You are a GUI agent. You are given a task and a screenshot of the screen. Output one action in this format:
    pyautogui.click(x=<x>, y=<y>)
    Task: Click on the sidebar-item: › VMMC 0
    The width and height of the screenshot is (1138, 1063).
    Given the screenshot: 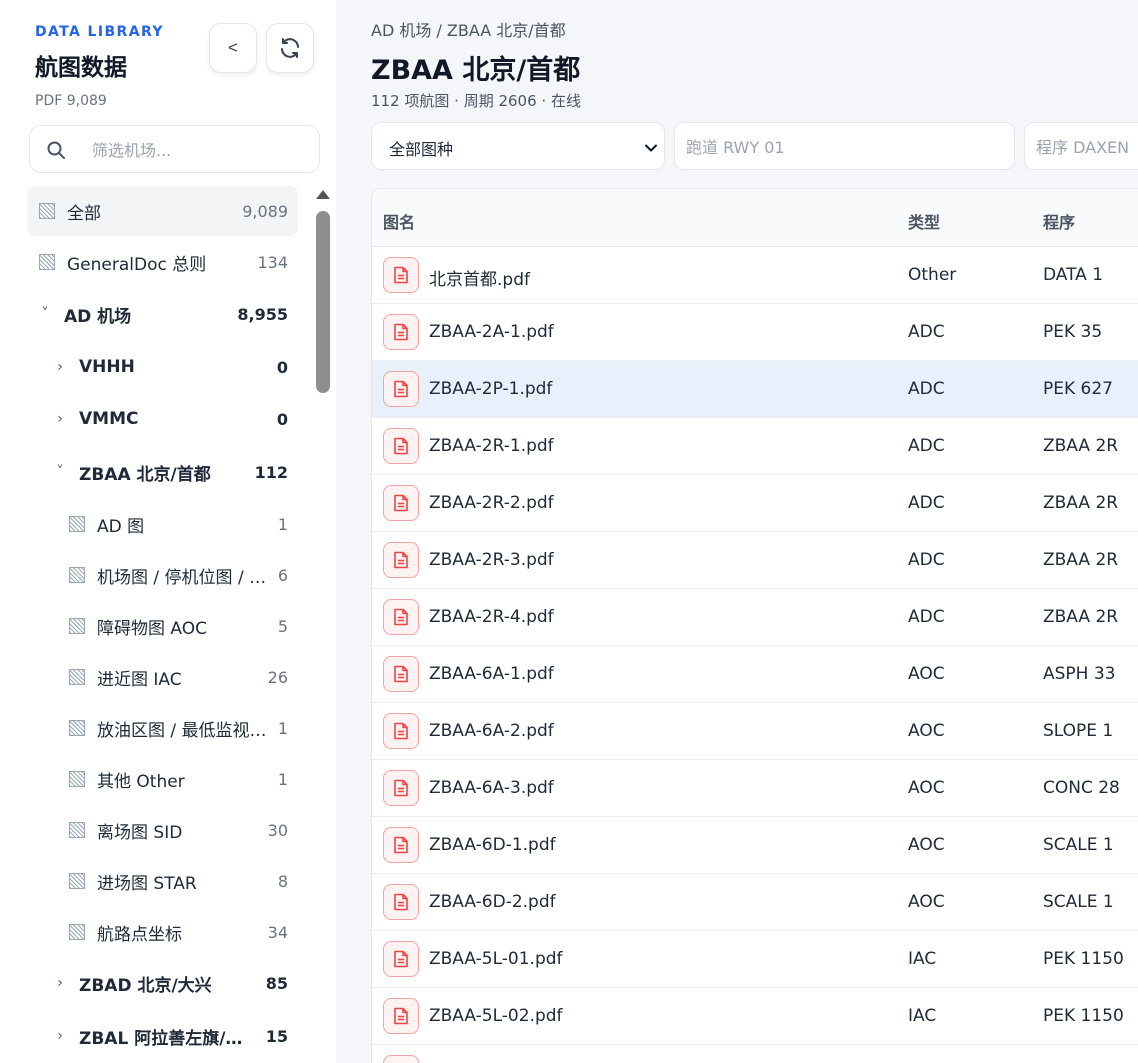 What is the action you would take?
    pyautogui.click(x=171, y=419)
    